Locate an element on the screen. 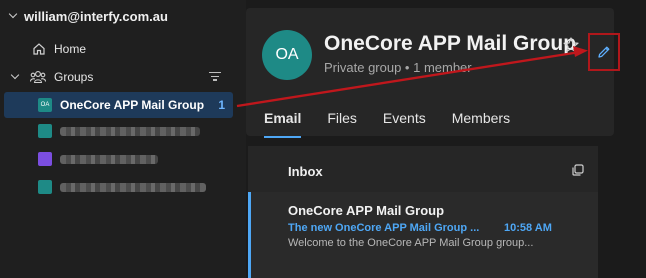  groups-icon is located at coordinates (38, 77).